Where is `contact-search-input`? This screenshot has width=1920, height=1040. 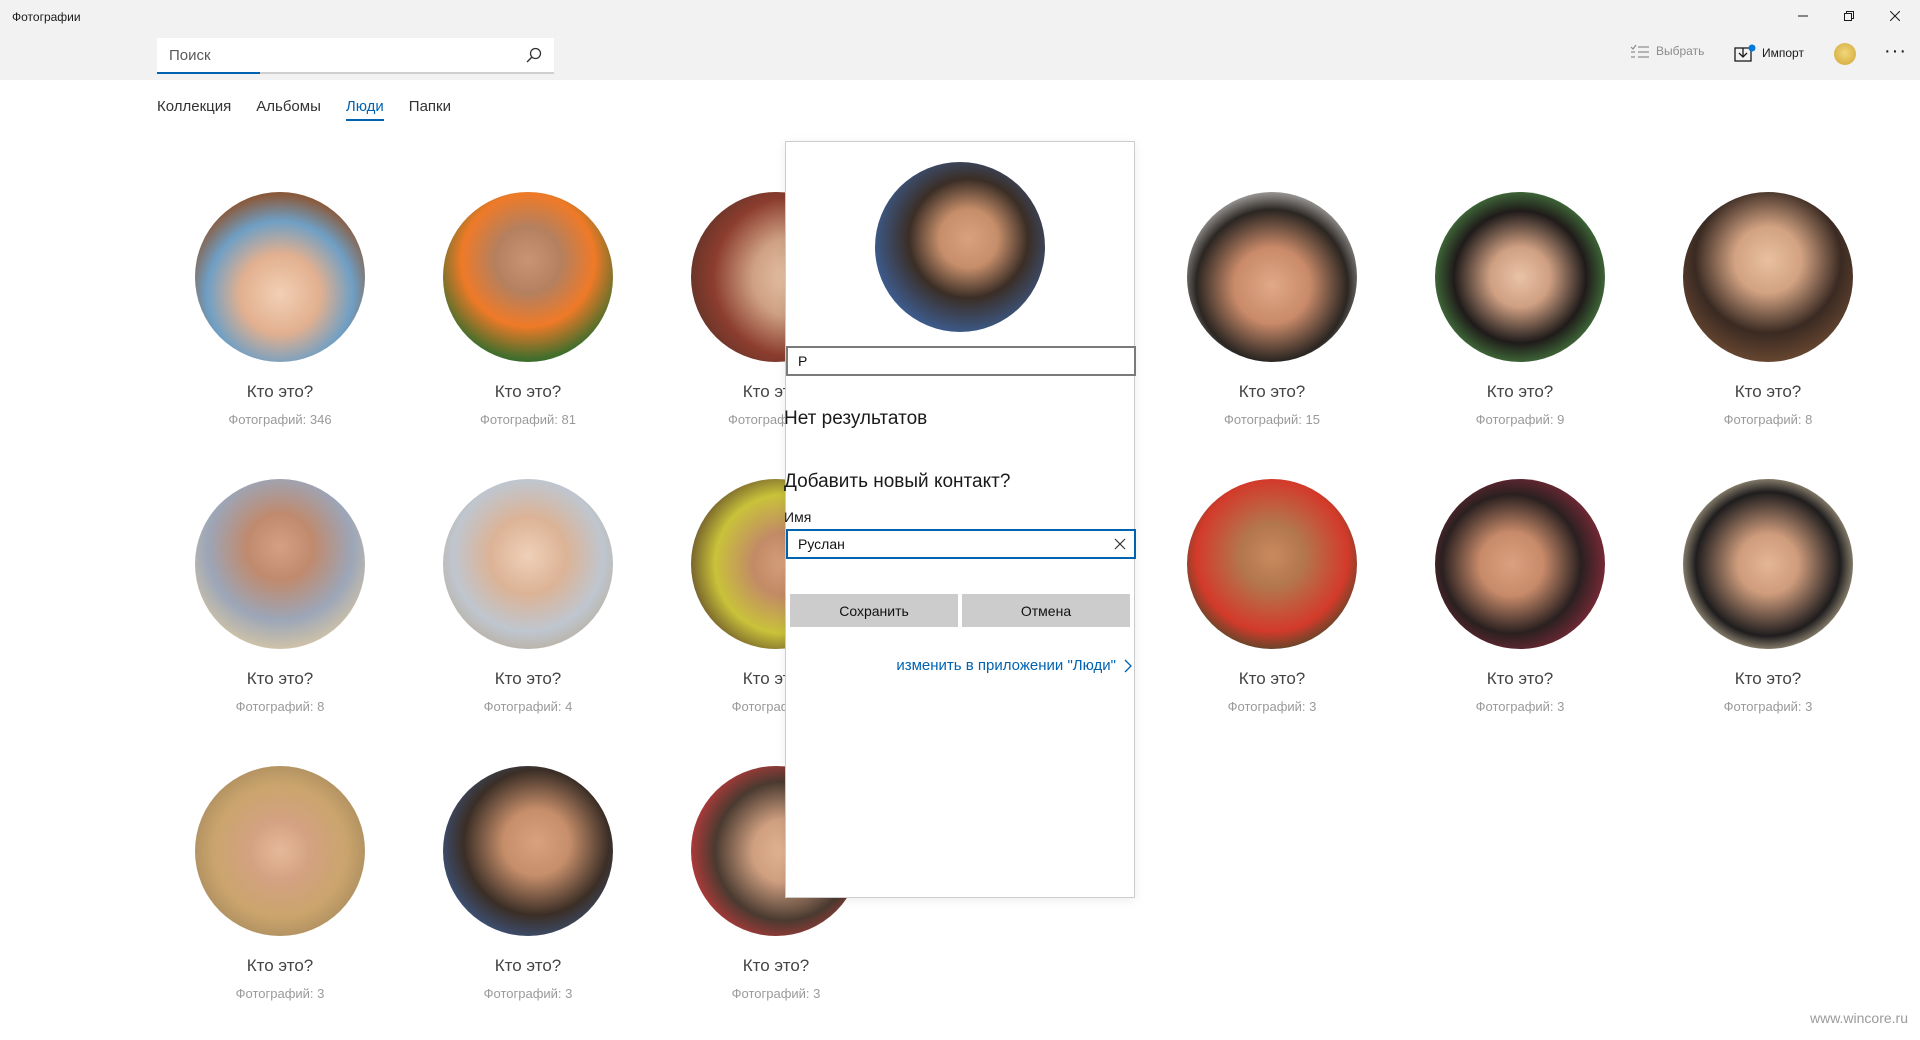 contact-search-input is located at coordinates (961, 361).